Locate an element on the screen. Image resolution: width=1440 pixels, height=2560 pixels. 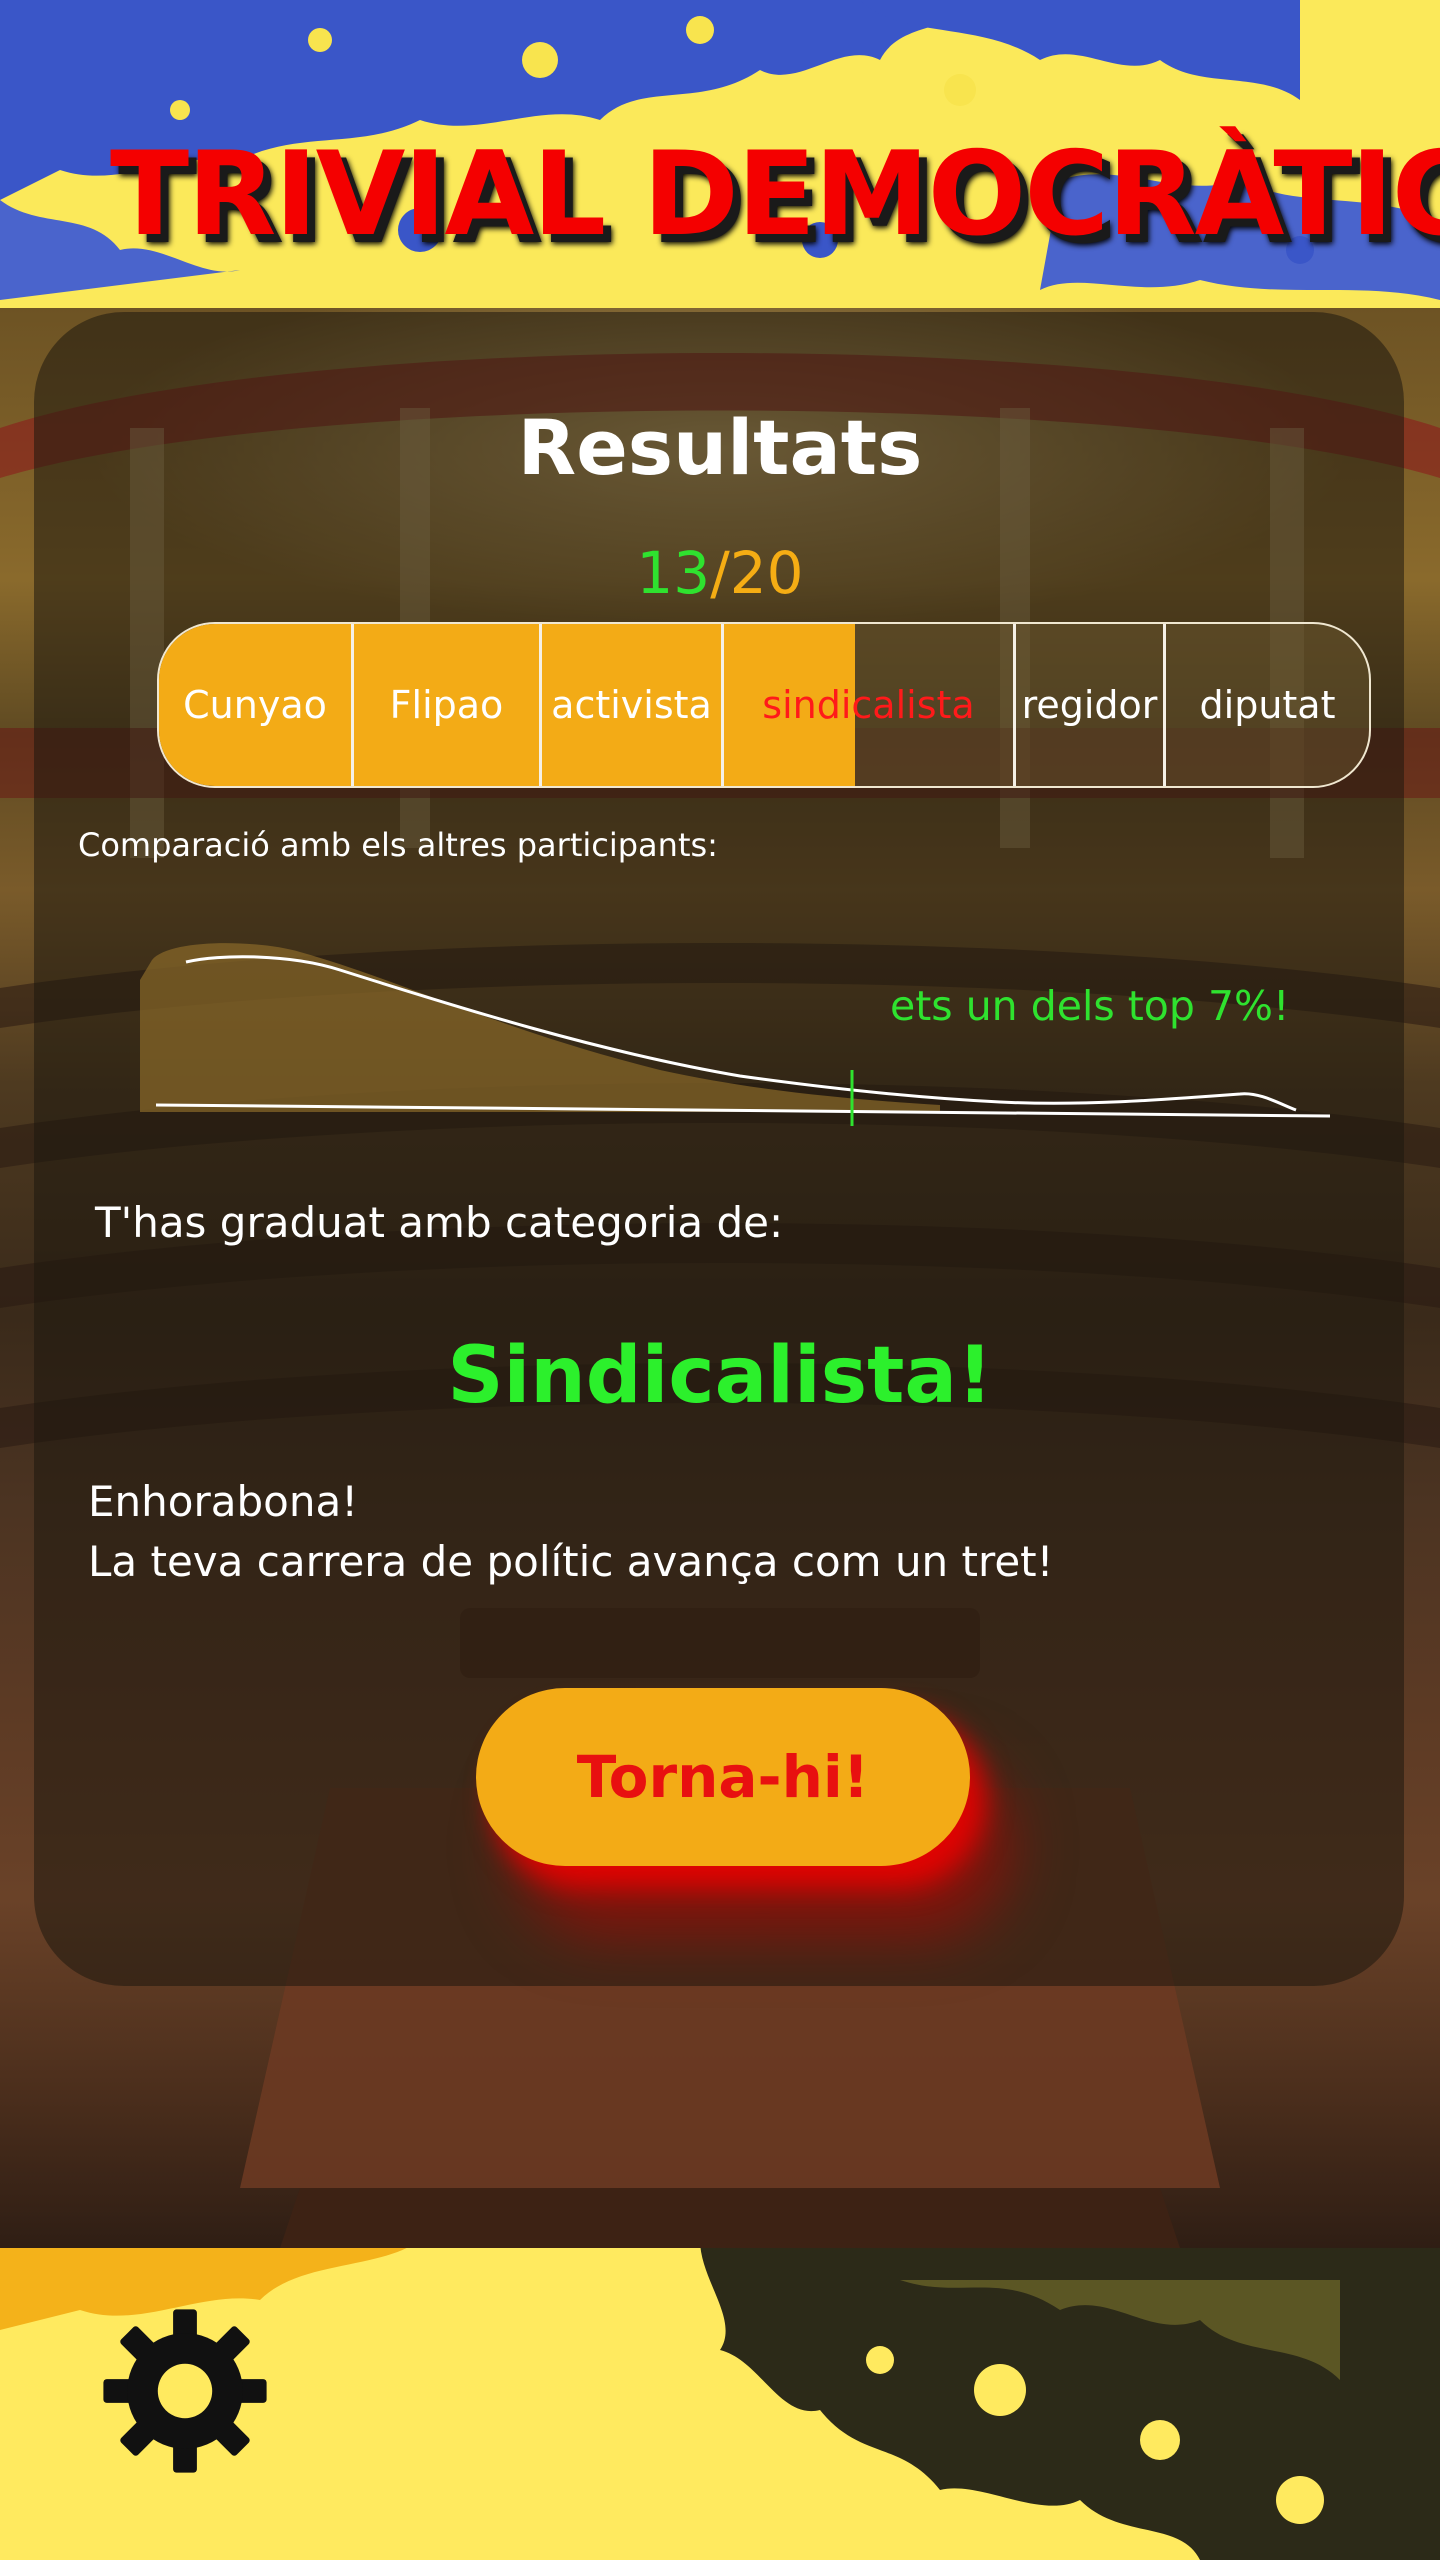
score-correct: 13 is located at coordinates (673, 573).